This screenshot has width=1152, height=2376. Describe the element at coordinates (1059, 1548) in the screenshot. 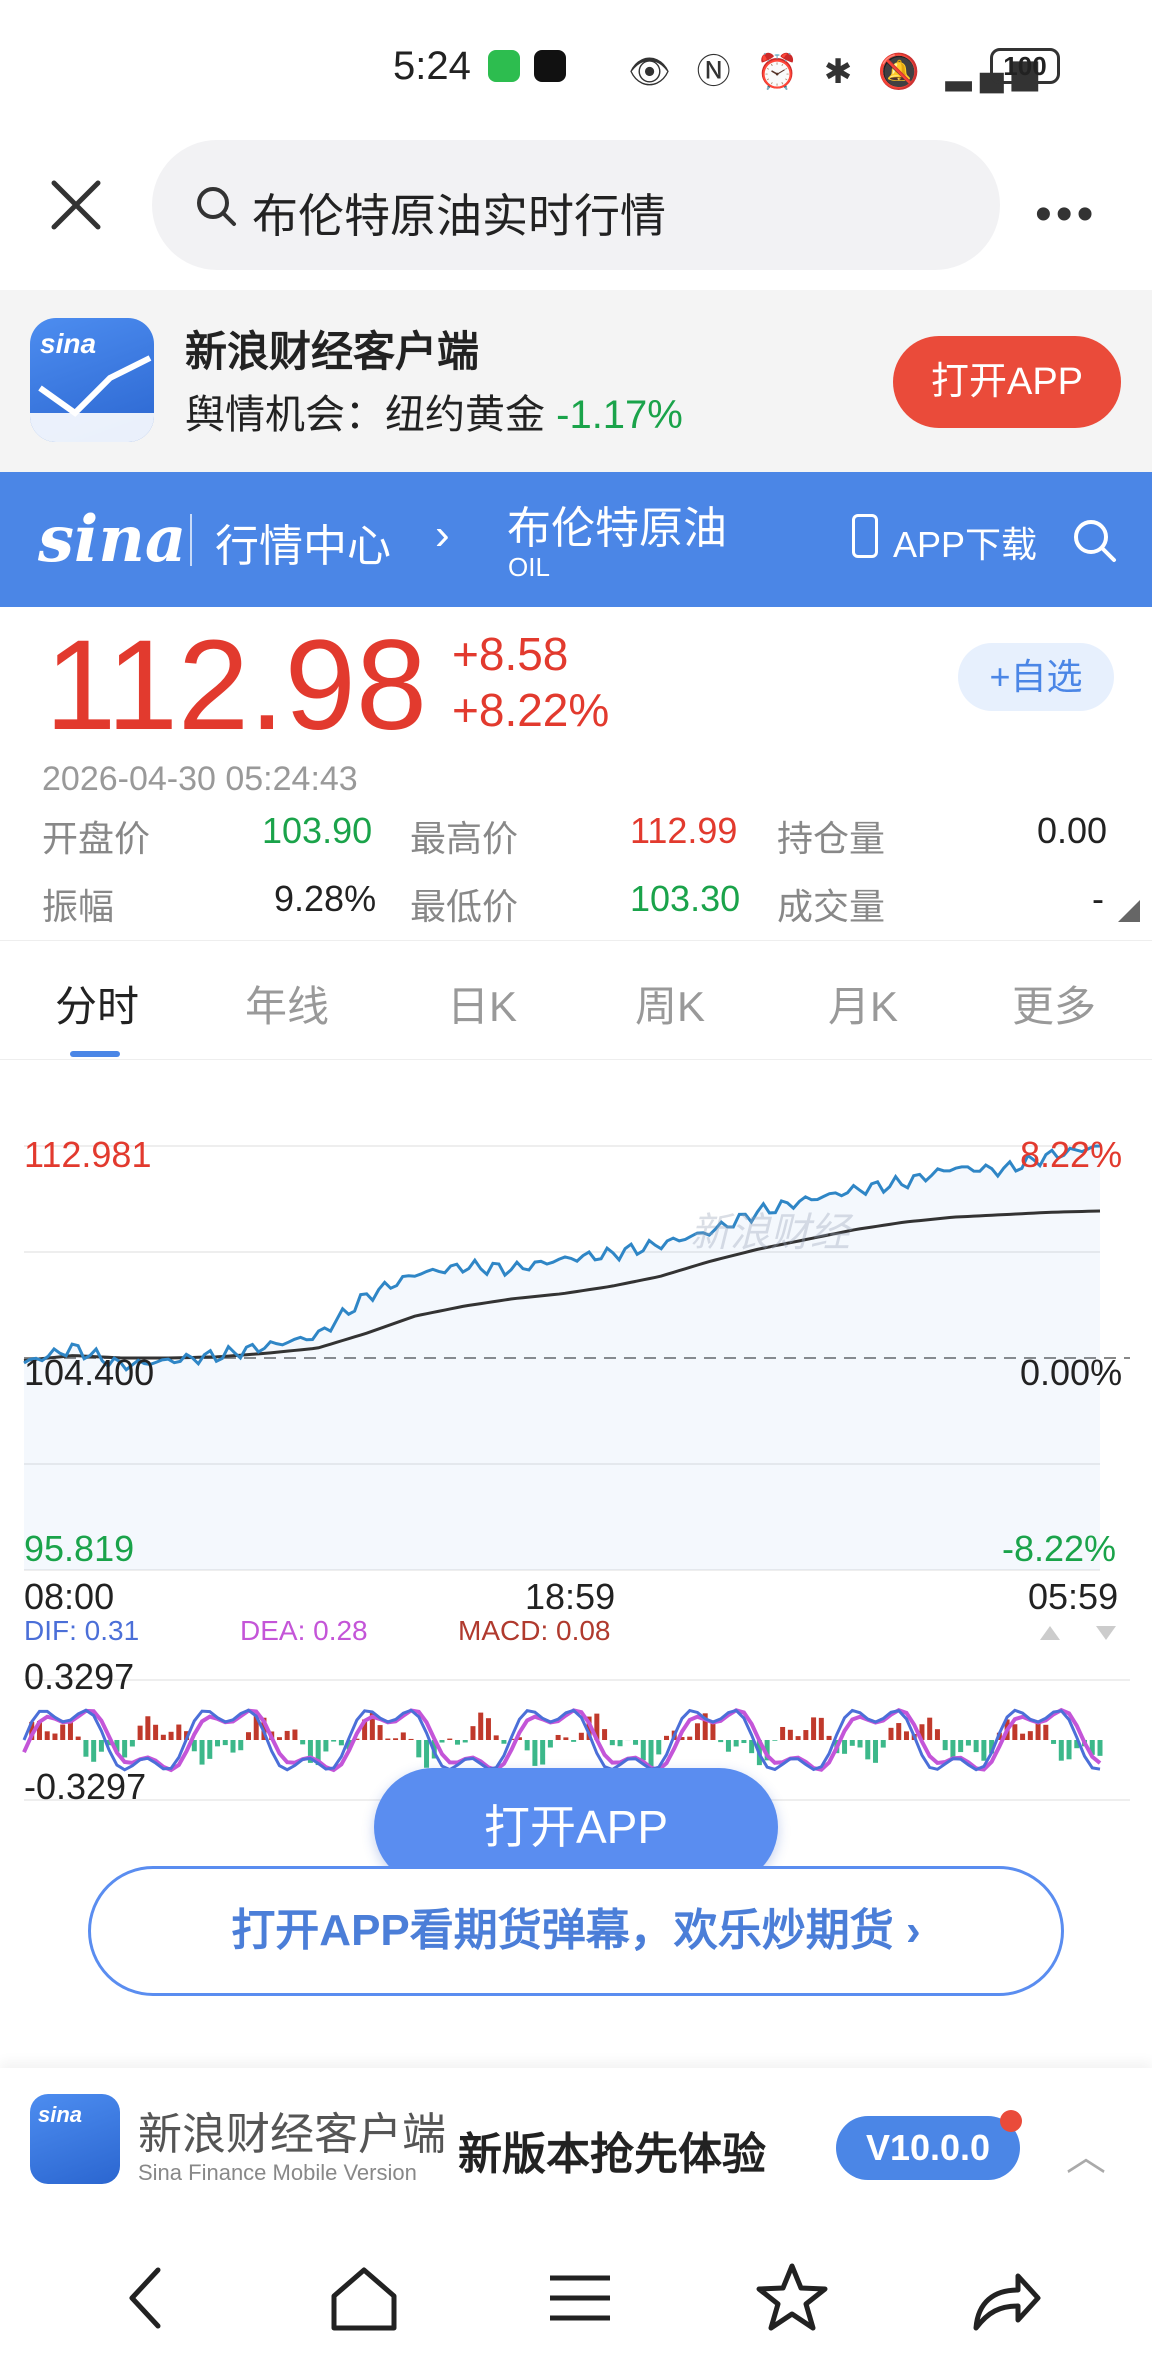

I see `min-pct-label: -8.22%` at that location.